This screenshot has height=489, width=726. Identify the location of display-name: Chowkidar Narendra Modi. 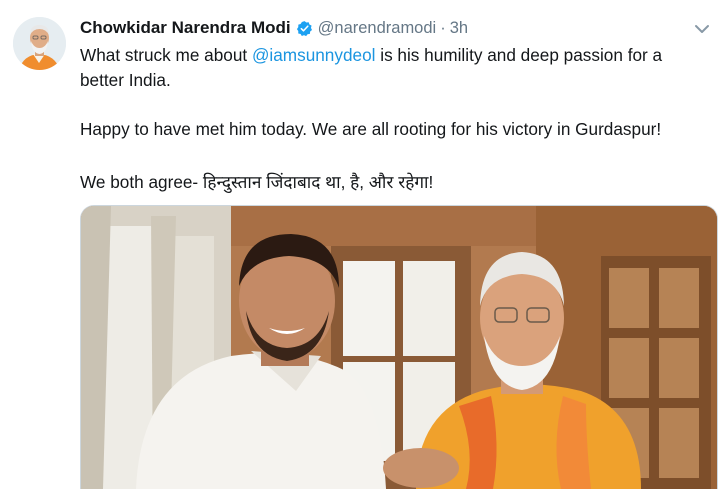
(185, 28).